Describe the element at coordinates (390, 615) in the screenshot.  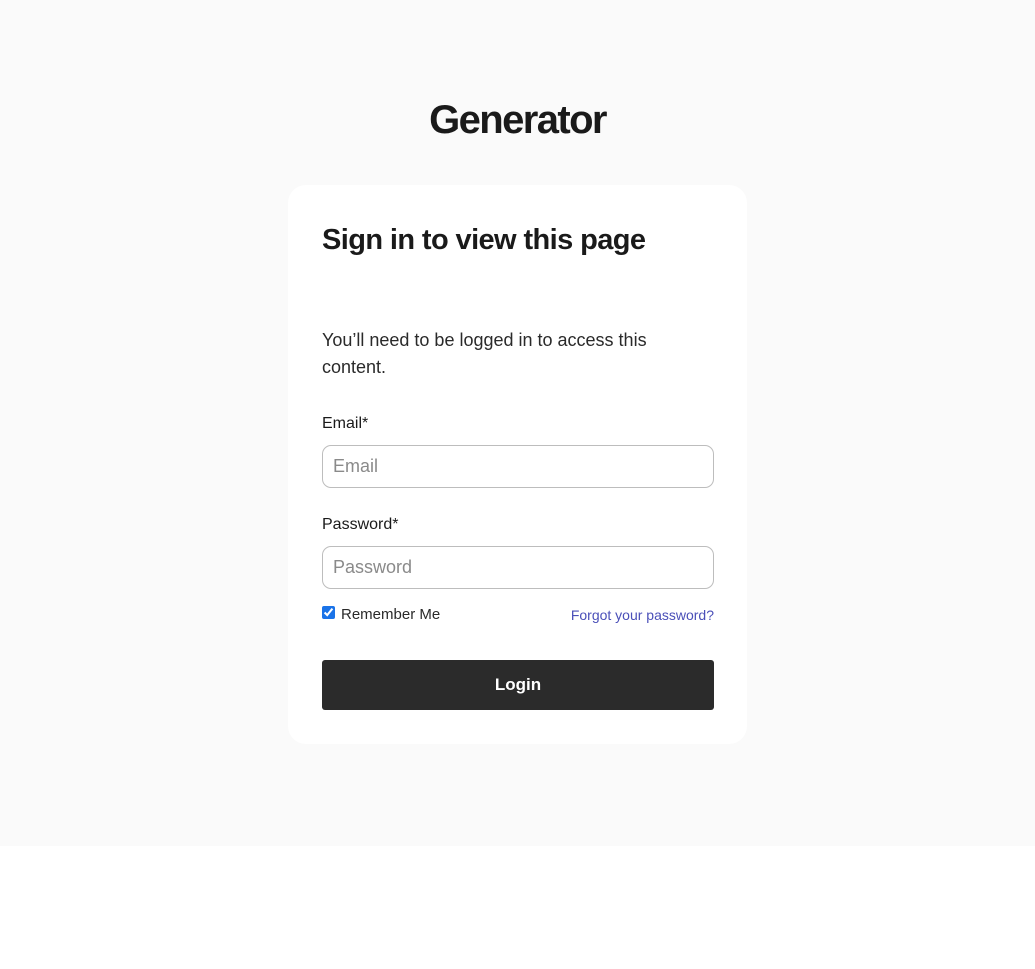
I see `remember-me-label: Remember Me` at that location.